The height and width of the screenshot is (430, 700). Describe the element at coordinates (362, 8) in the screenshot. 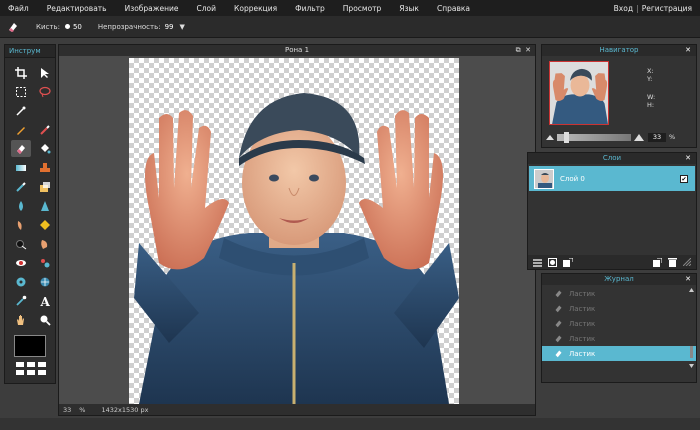

I see `menu-view: Просмотр` at that location.